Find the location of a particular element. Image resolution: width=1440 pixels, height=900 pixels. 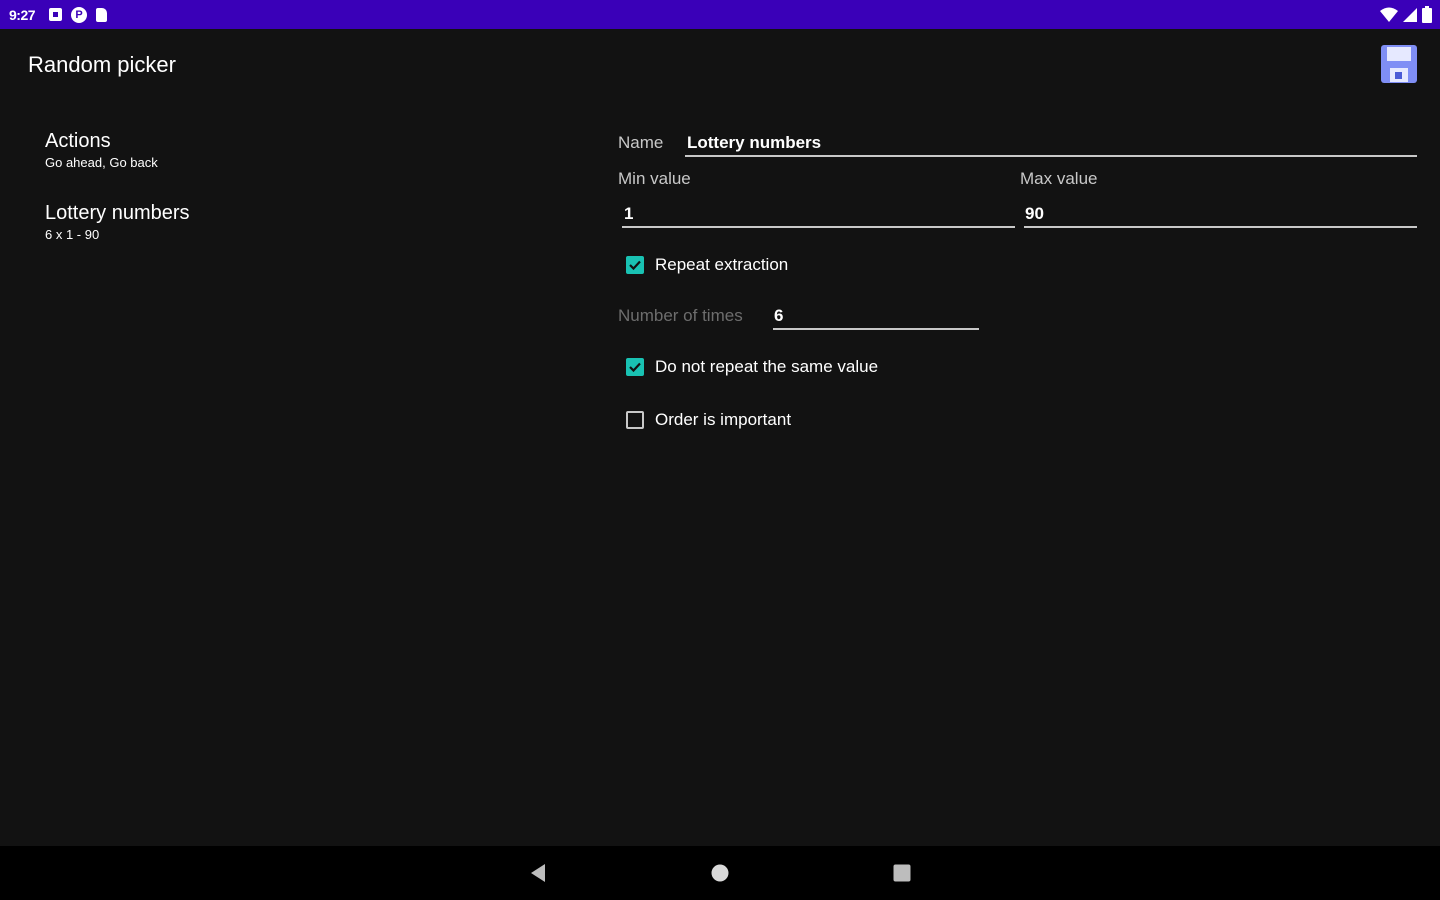

max-value-label: Max value is located at coordinates (1059, 178).